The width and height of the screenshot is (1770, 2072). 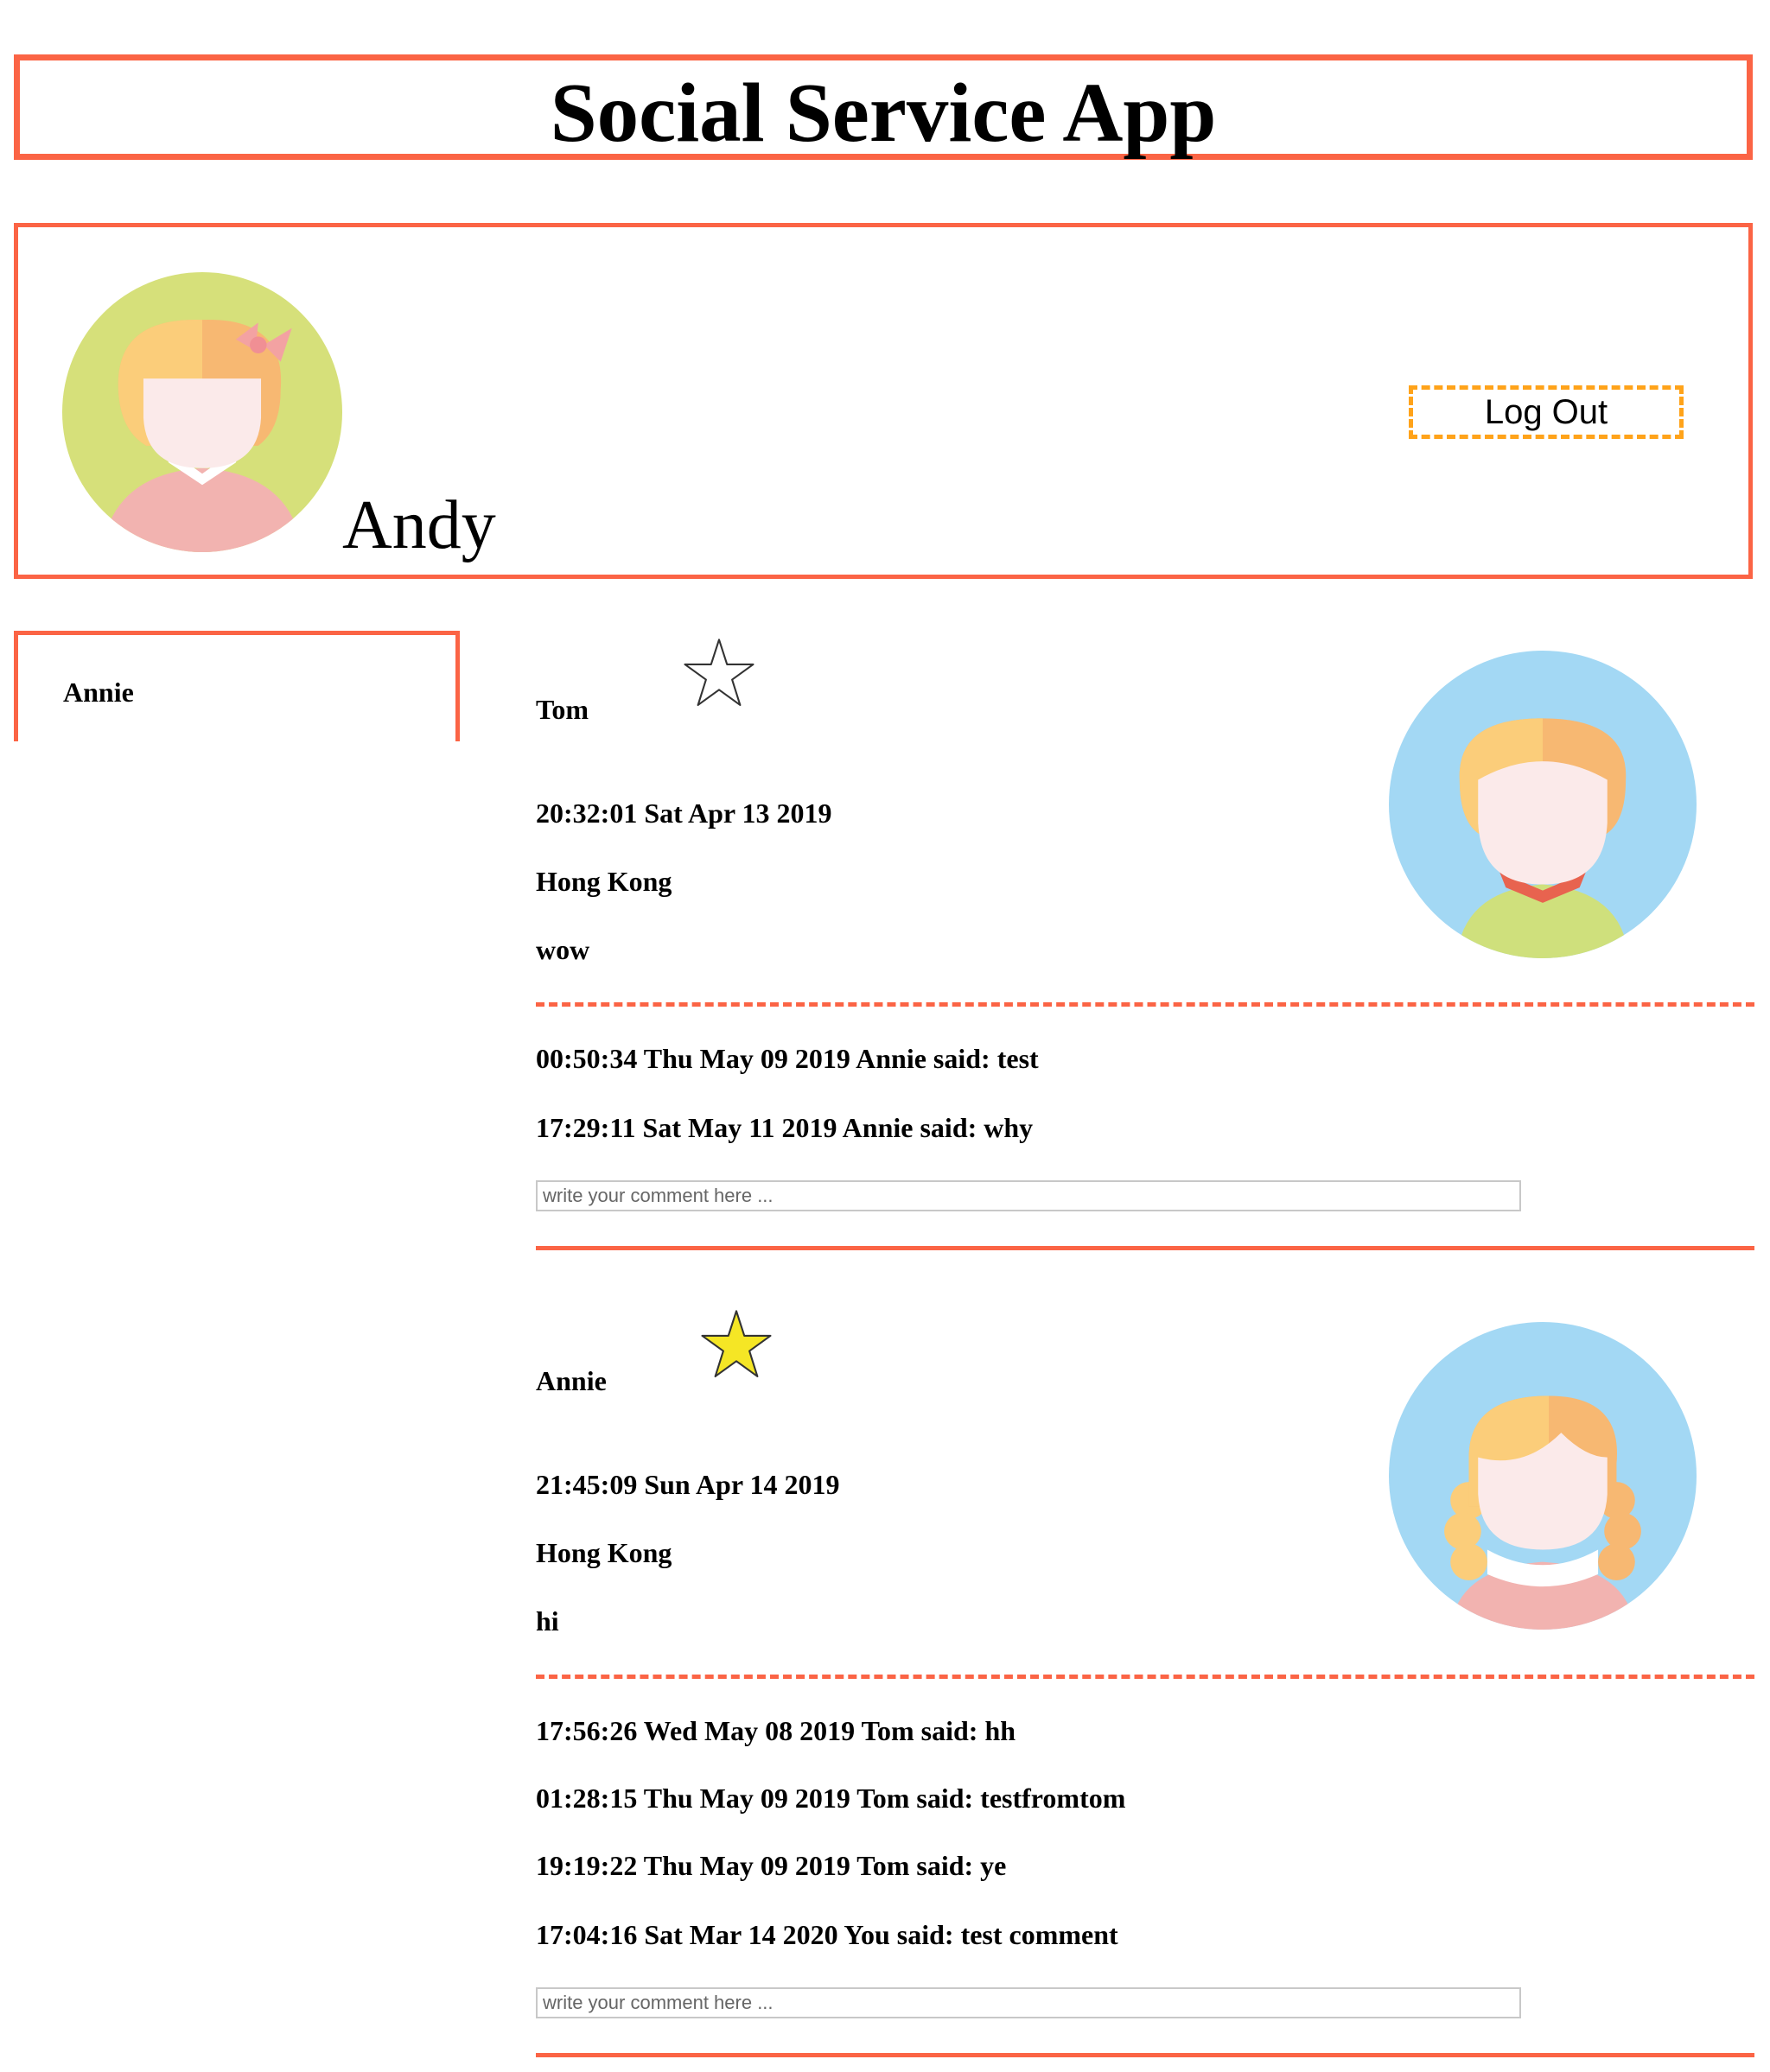 I want to click on comment-item: 19:19:22 Thu May 09 2019 Tom said: ye, so click(x=771, y=1865).